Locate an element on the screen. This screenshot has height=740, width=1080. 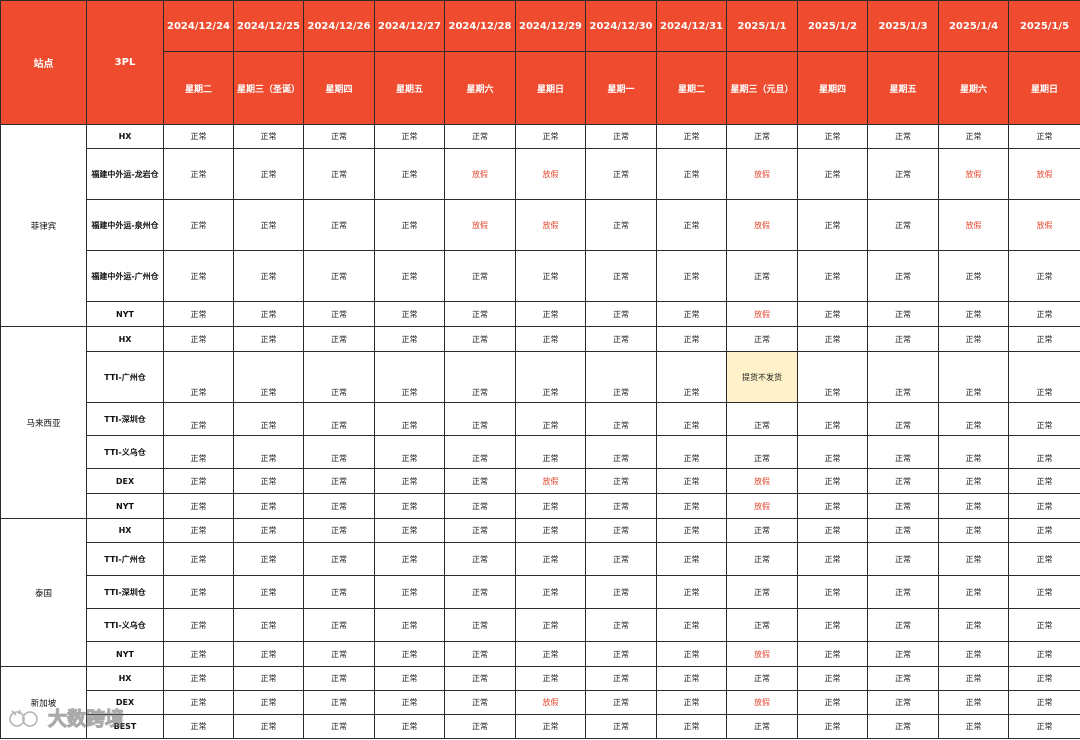
weekday-header: 星期三（元旦） is located at coordinates (762, 88).